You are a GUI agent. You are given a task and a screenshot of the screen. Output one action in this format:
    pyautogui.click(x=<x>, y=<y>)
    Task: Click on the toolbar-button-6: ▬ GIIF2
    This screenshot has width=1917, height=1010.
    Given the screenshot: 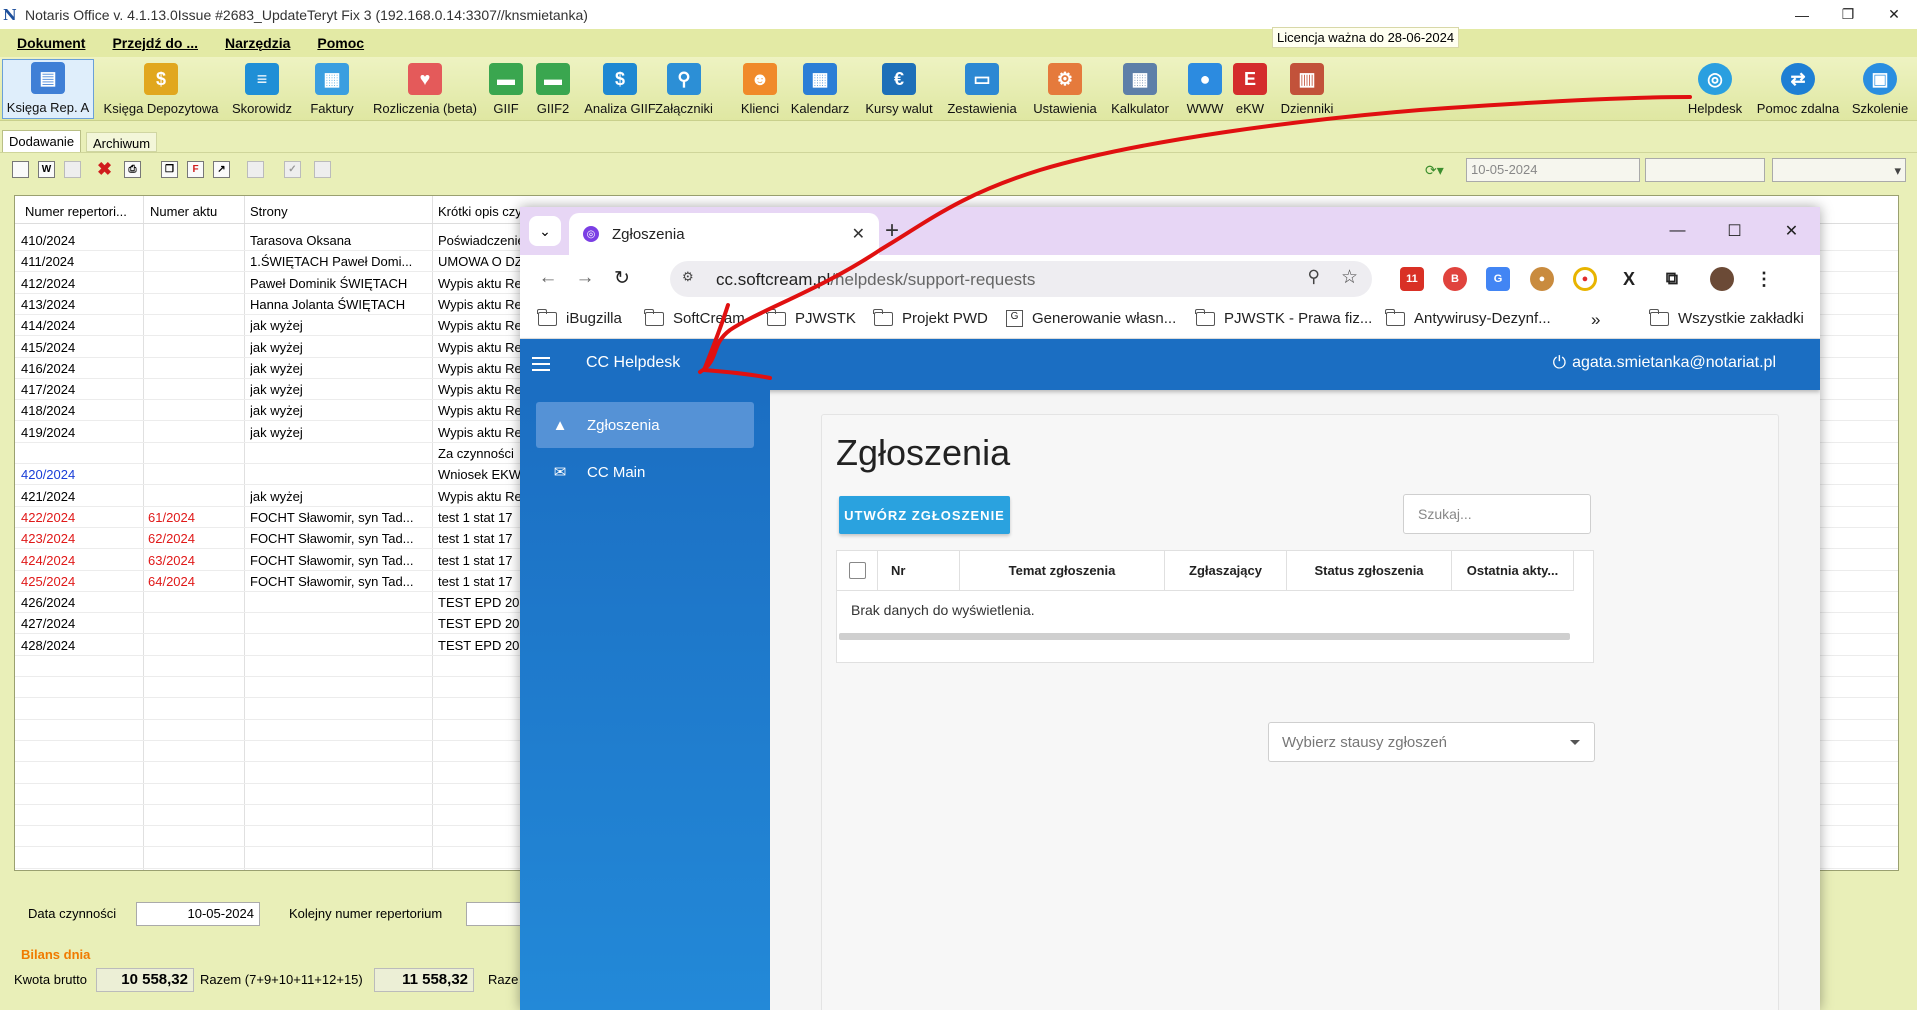 What is the action you would take?
    pyautogui.click(x=553, y=90)
    